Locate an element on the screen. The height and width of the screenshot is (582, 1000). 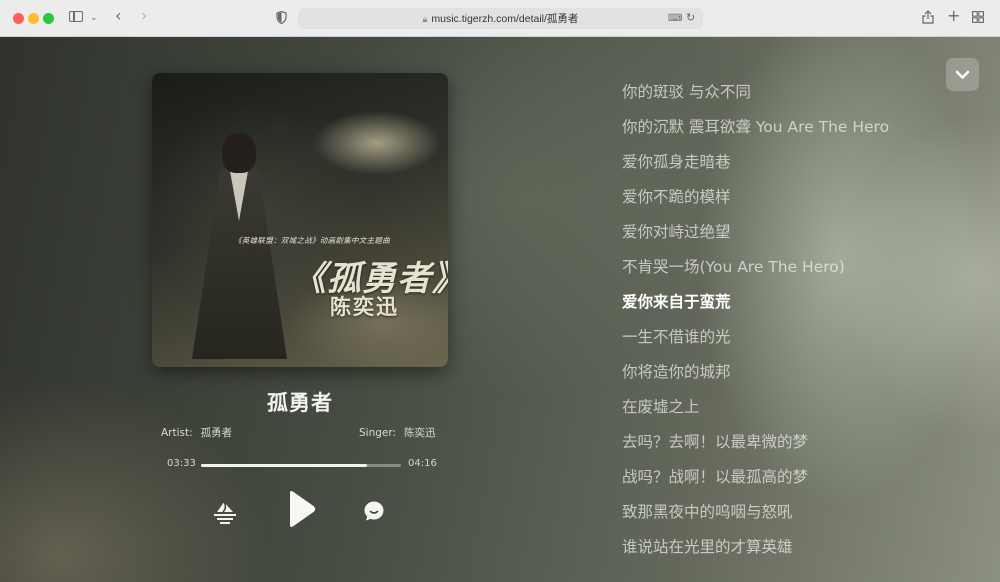
play-mode-icon is located at coordinates (225, 512).